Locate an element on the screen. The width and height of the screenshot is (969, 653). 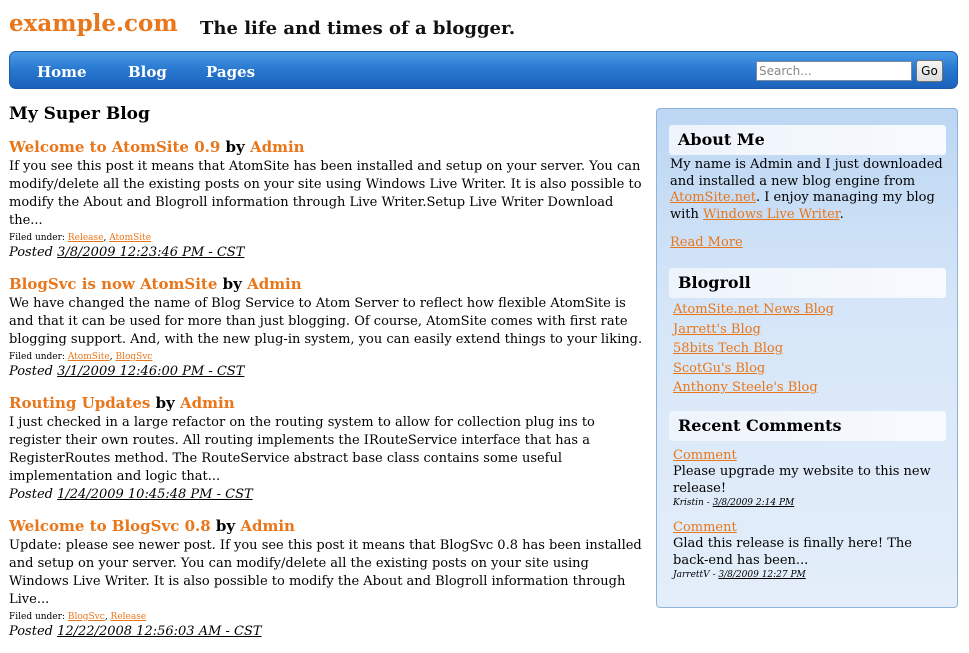
nav-home: Home is located at coordinates (62, 72).